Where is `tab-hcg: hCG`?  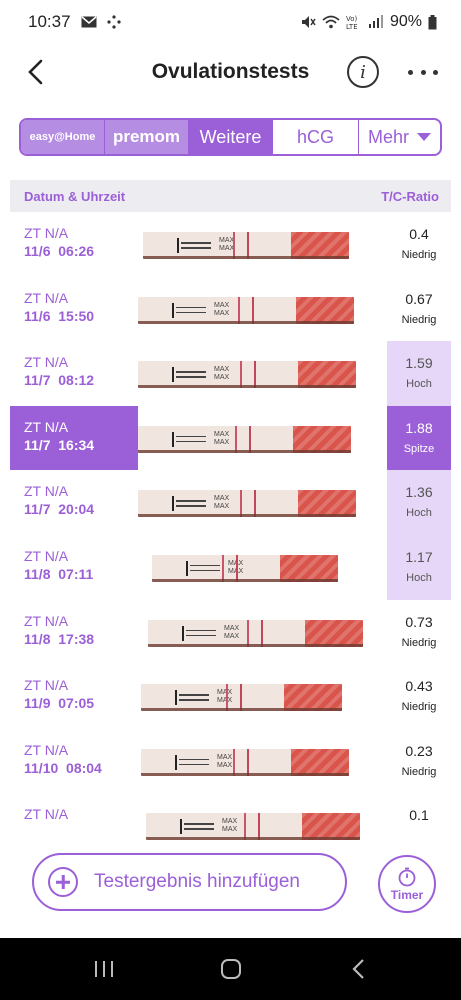
tab-hcg: hCG is located at coordinates (316, 137).